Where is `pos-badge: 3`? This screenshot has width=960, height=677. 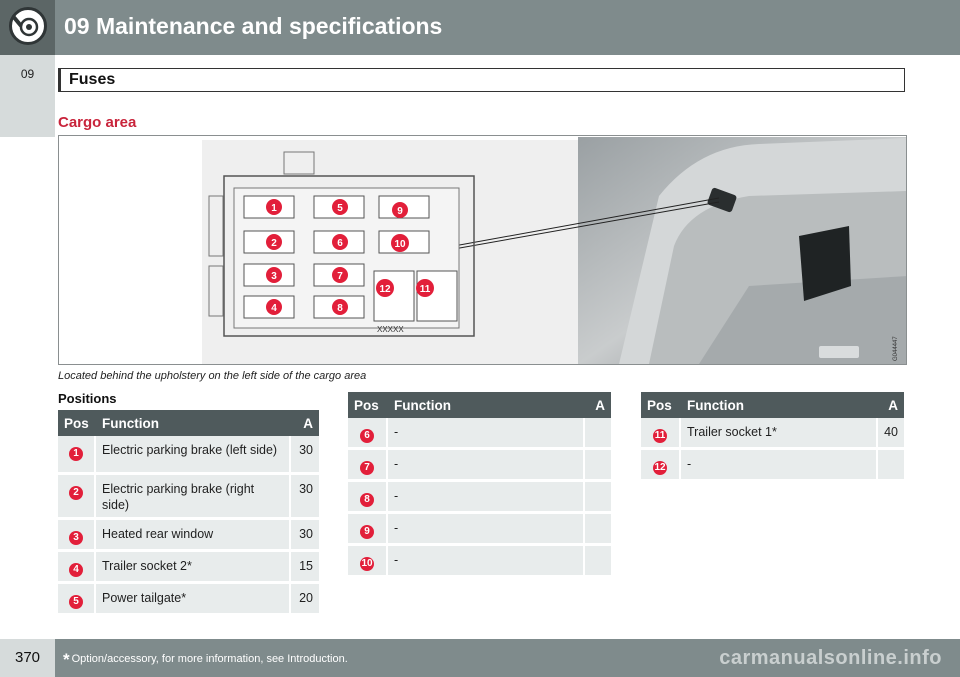 pos-badge: 3 is located at coordinates (76, 538).